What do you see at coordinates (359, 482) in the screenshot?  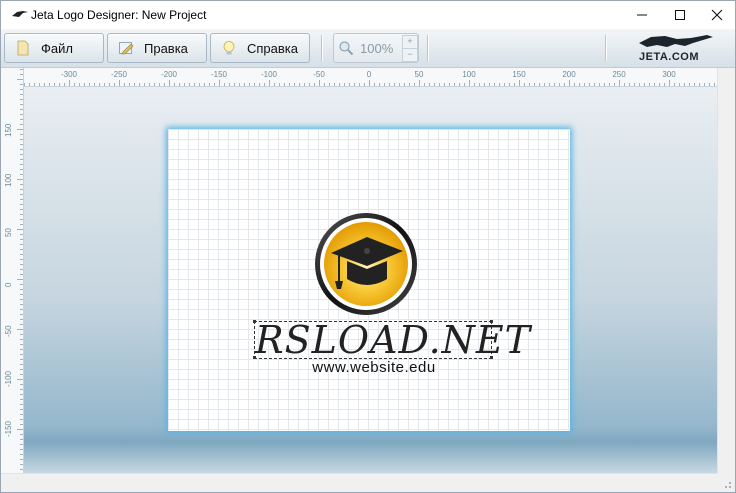 I see `horizontal-scrollbar` at bounding box center [359, 482].